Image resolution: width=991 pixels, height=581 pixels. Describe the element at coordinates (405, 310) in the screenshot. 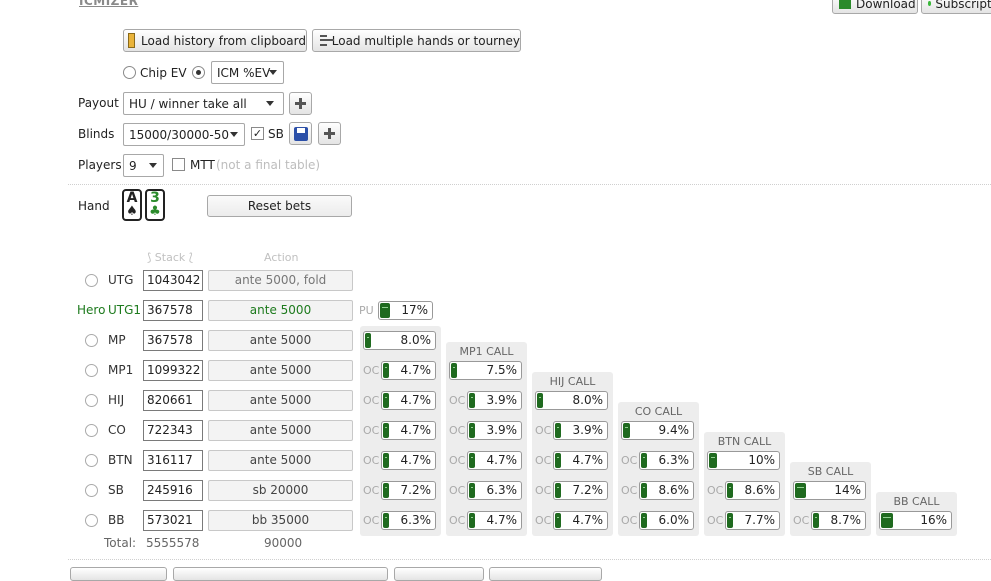

I see `hero-push-bar: 17%` at that location.